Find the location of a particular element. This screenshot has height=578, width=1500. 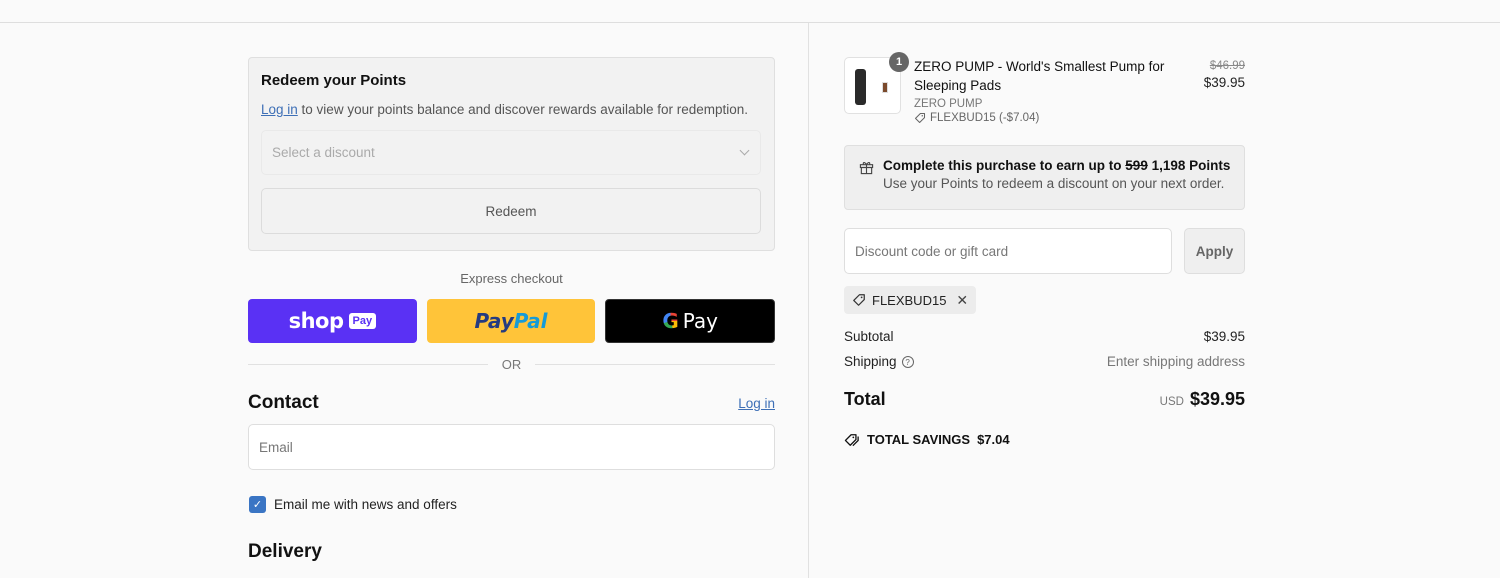

line-item-discount-code: FLEXBUD15 (-$7.04) is located at coordinates (985, 118).